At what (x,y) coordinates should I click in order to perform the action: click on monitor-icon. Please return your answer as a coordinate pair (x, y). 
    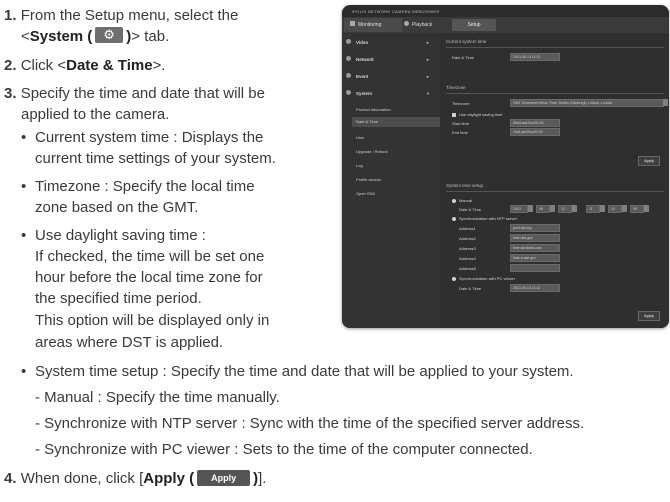
    Looking at the image, I should click on (352, 23).